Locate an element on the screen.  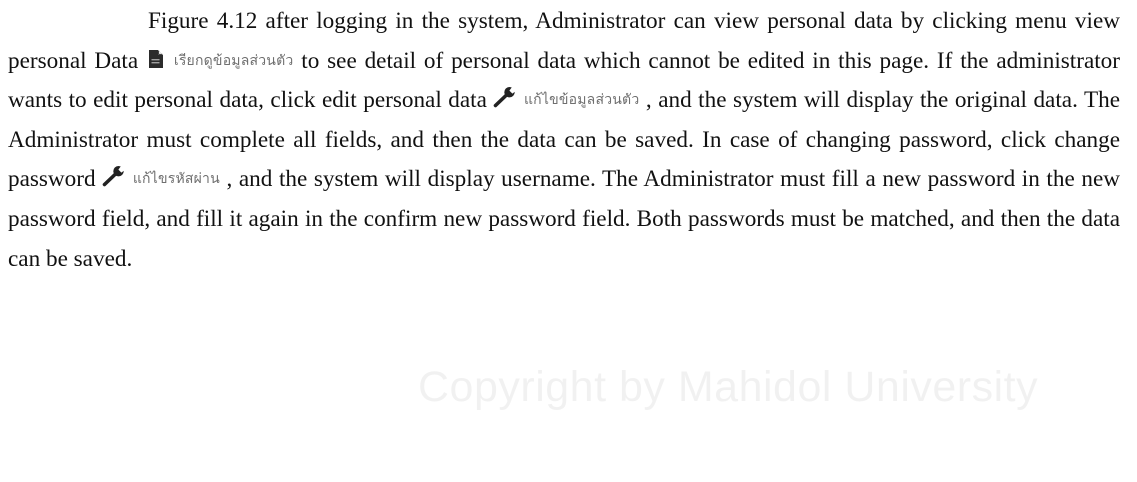
edit-personal-data-label: แก้ไขข้อมูลส่วนตัว is located at coordinates (581, 100).